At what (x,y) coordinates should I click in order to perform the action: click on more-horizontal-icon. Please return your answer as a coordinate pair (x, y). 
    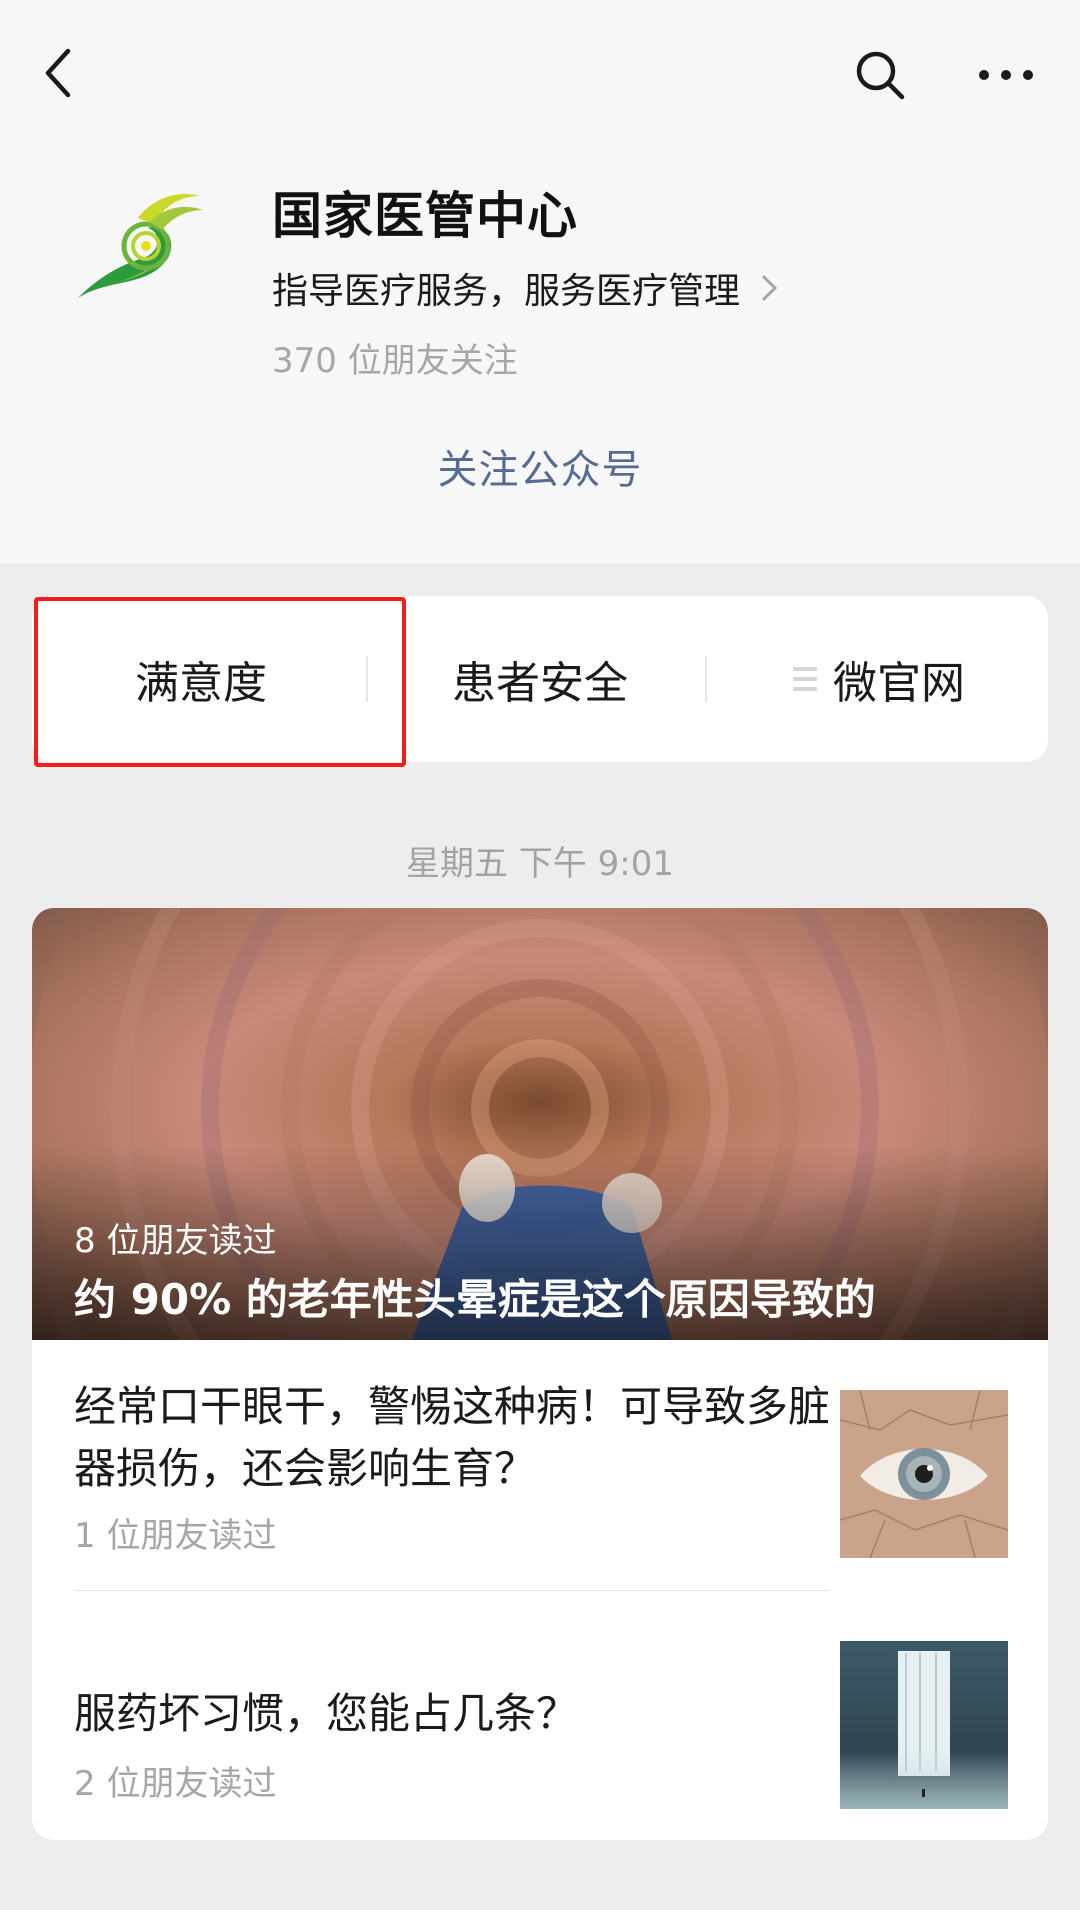
    Looking at the image, I should click on (1006, 75).